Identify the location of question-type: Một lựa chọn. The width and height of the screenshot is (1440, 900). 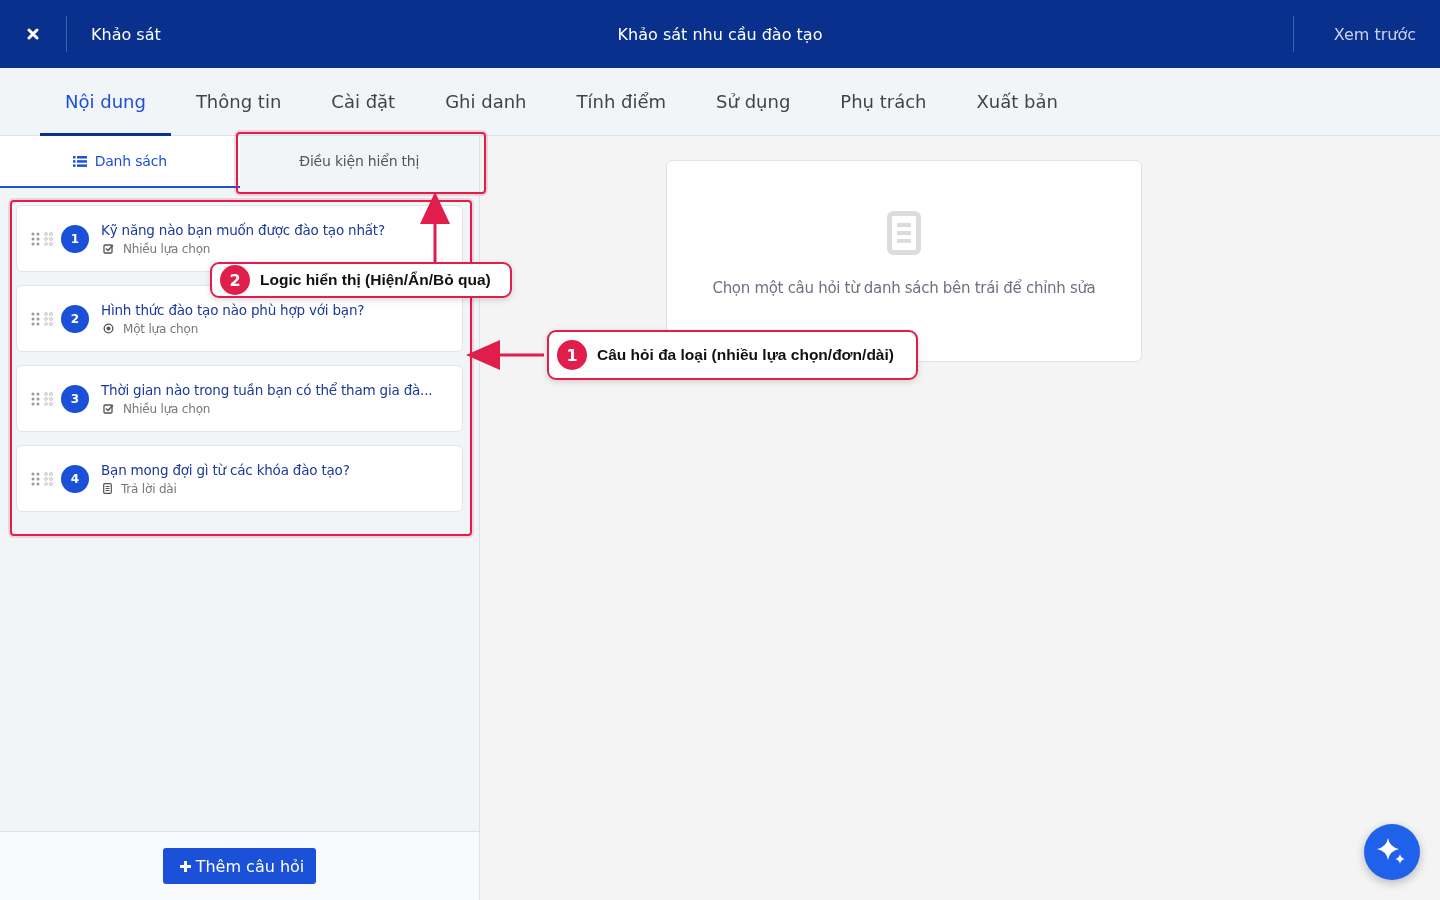
(161, 328).